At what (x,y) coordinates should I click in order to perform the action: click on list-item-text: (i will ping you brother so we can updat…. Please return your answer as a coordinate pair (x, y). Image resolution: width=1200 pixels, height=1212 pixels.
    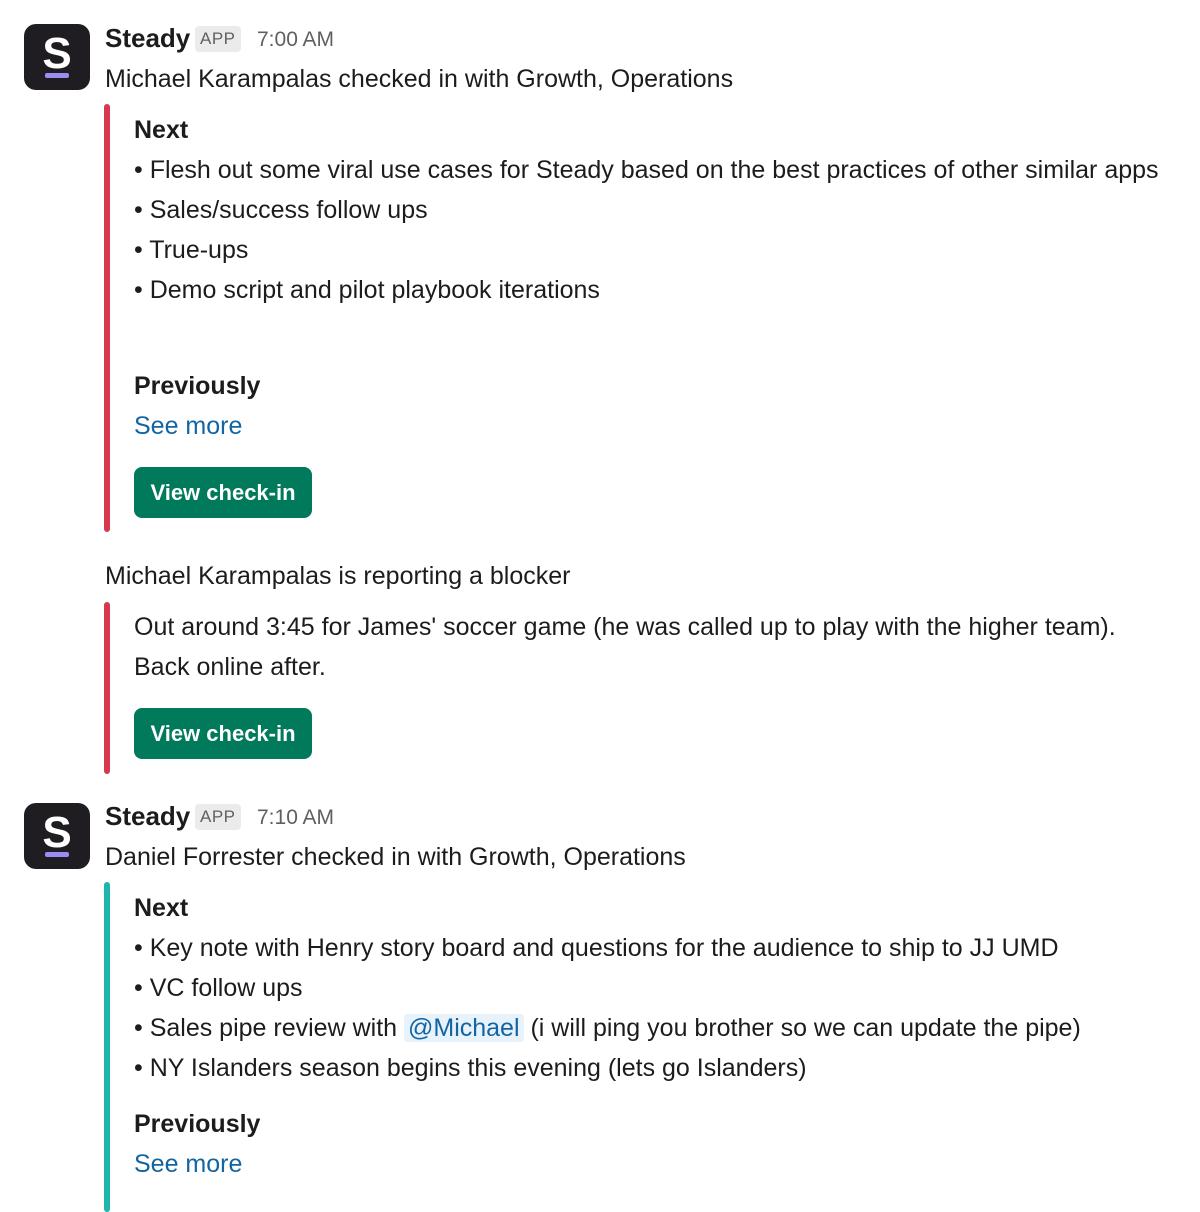
    Looking at the image, I should click on (802, 1028).